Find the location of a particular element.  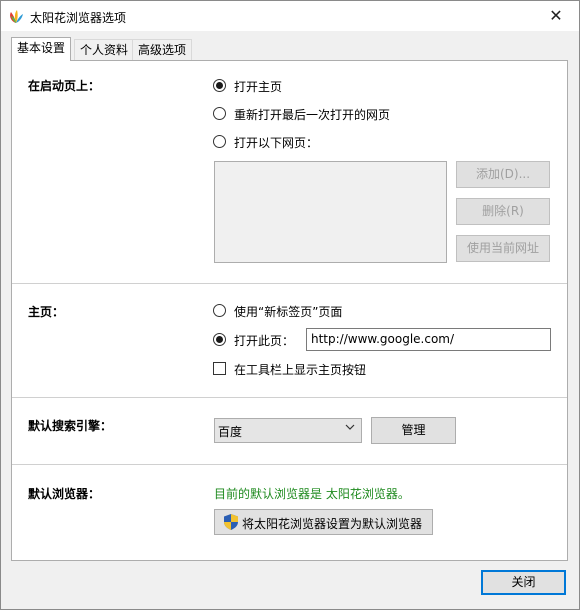

sunflower-logo-icon is located at coordinates (16, 16).